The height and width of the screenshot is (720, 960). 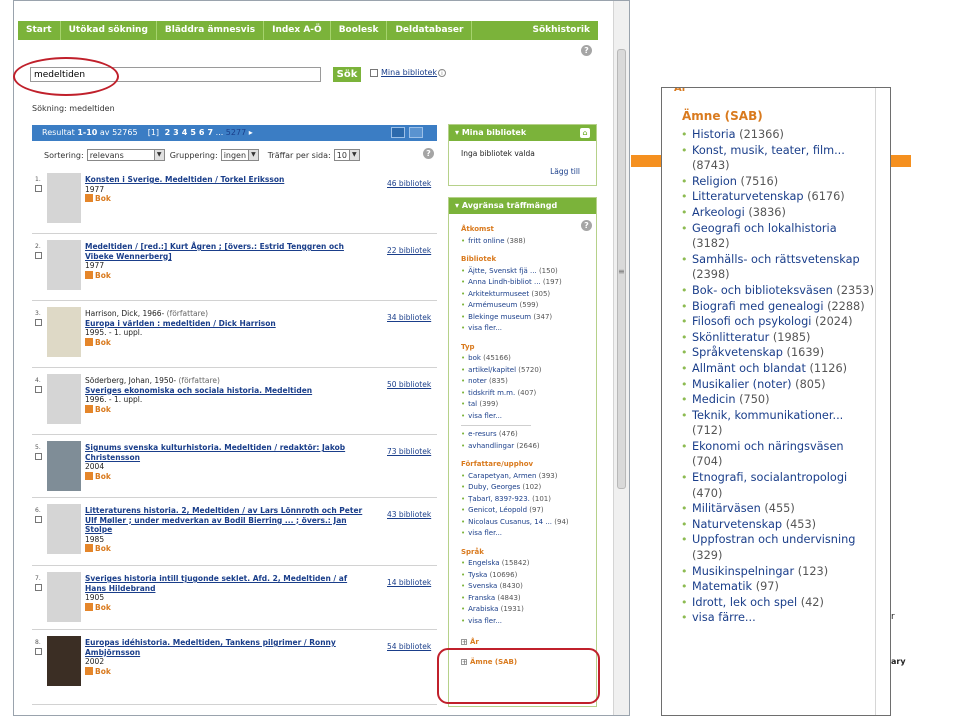 What do you see at coordinates (528, 283) in the screenshot?
I see `facet-item: • Anna Lindh-bibliot ... (197)` at bounding box center [528, 283].